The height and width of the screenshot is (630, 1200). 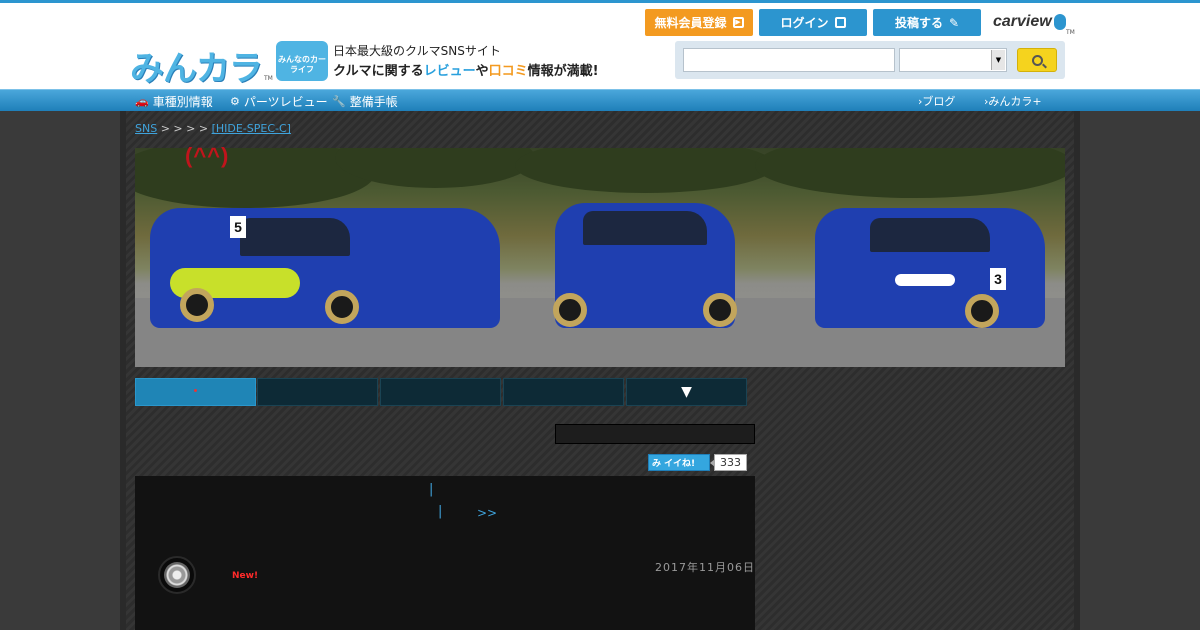 What do you see at coordinates (998, 279) in the screenshot?
I see `car-number-3: 3` at bounding box center [998, 279].